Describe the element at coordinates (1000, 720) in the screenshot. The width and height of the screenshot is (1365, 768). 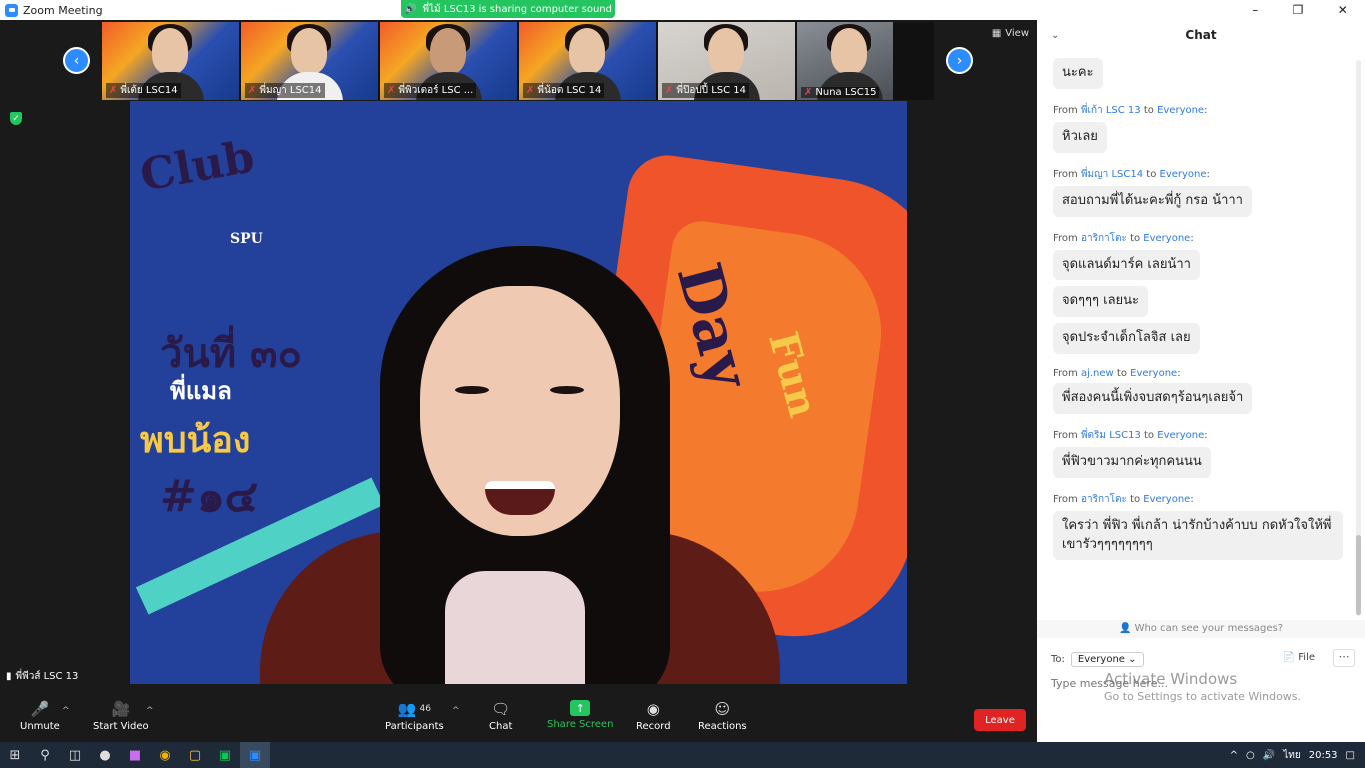
I see `leave-button: Leave` at that location.